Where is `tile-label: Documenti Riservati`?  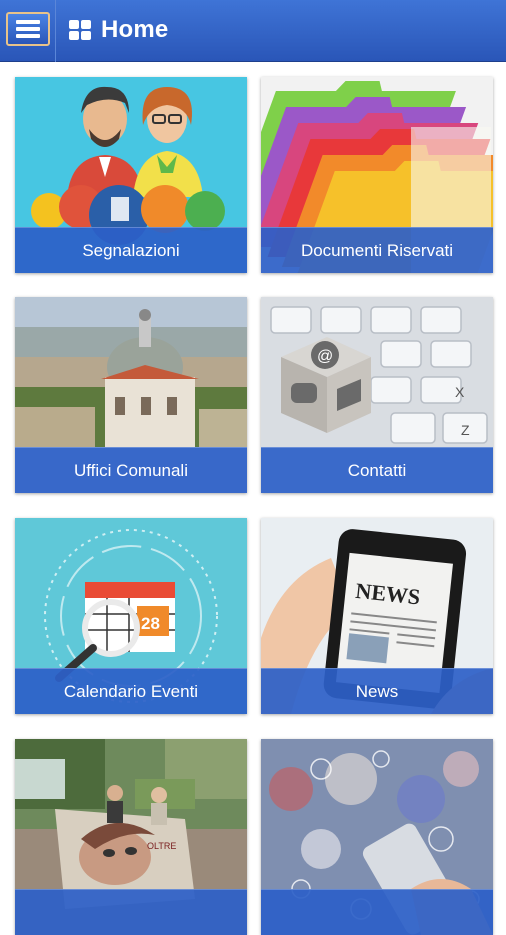 tile-label: Documenti Riservati is located at coordinates (377, 250).